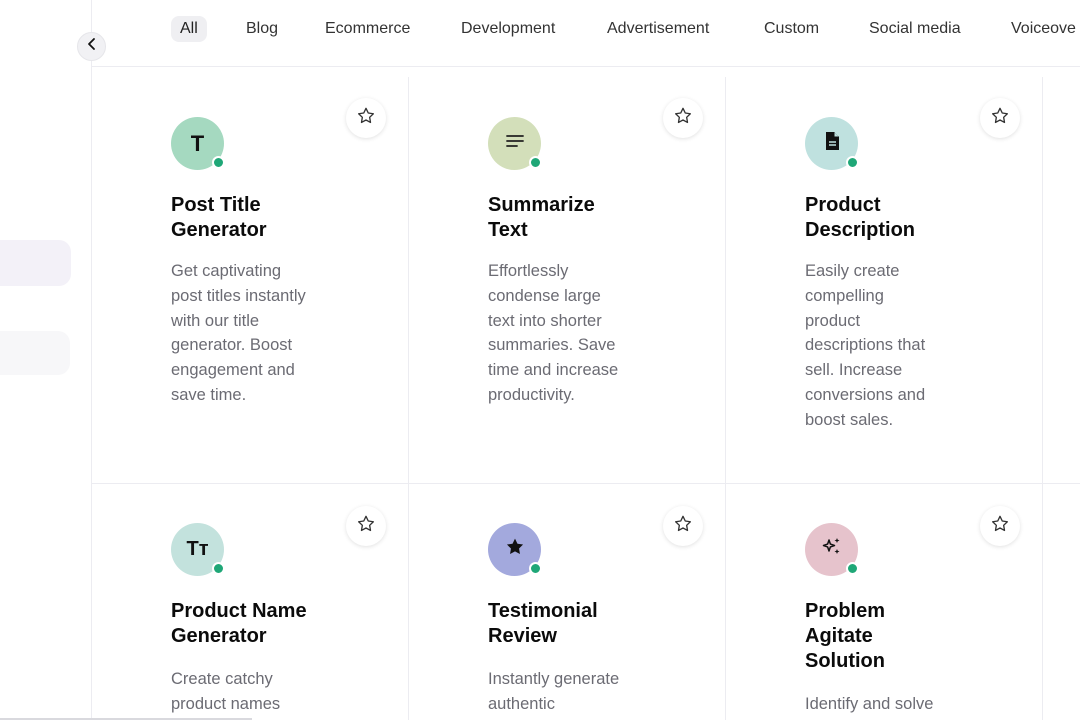  What do you see at coordinates (508, 29) in the screenshot?
I see `tab-development: Development` at bounding box center [508, 29].